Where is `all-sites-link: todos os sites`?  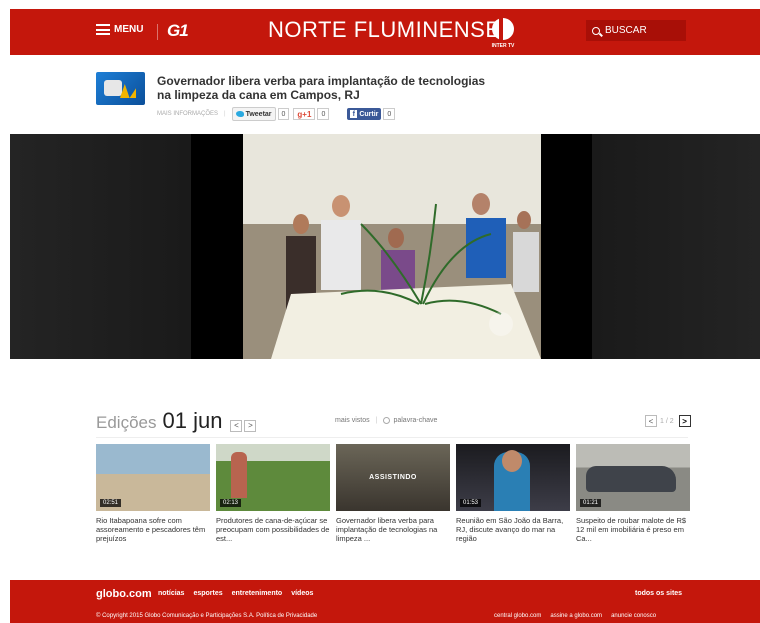
all-sites-link: todos os sites is located at coordinates (658, 593).